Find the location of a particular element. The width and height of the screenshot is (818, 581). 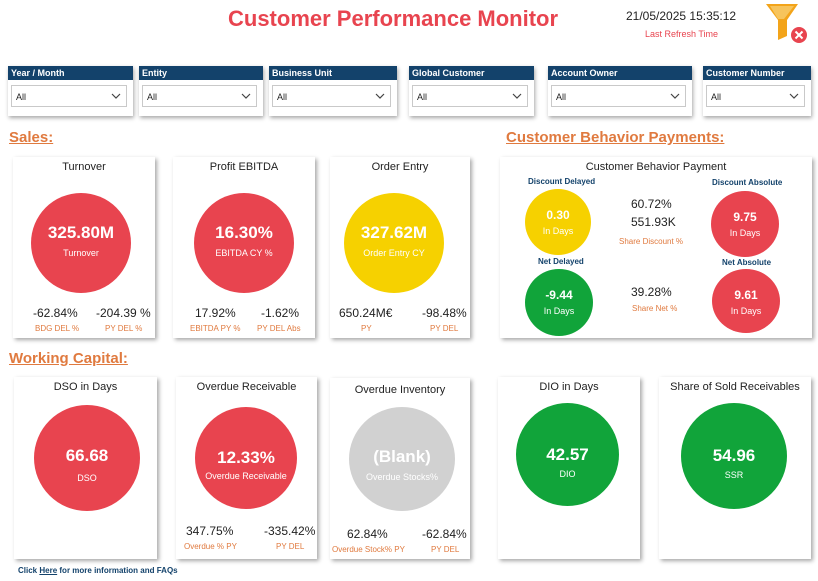

stat-value: 650.24M€ is located at coordinates (366, 313).